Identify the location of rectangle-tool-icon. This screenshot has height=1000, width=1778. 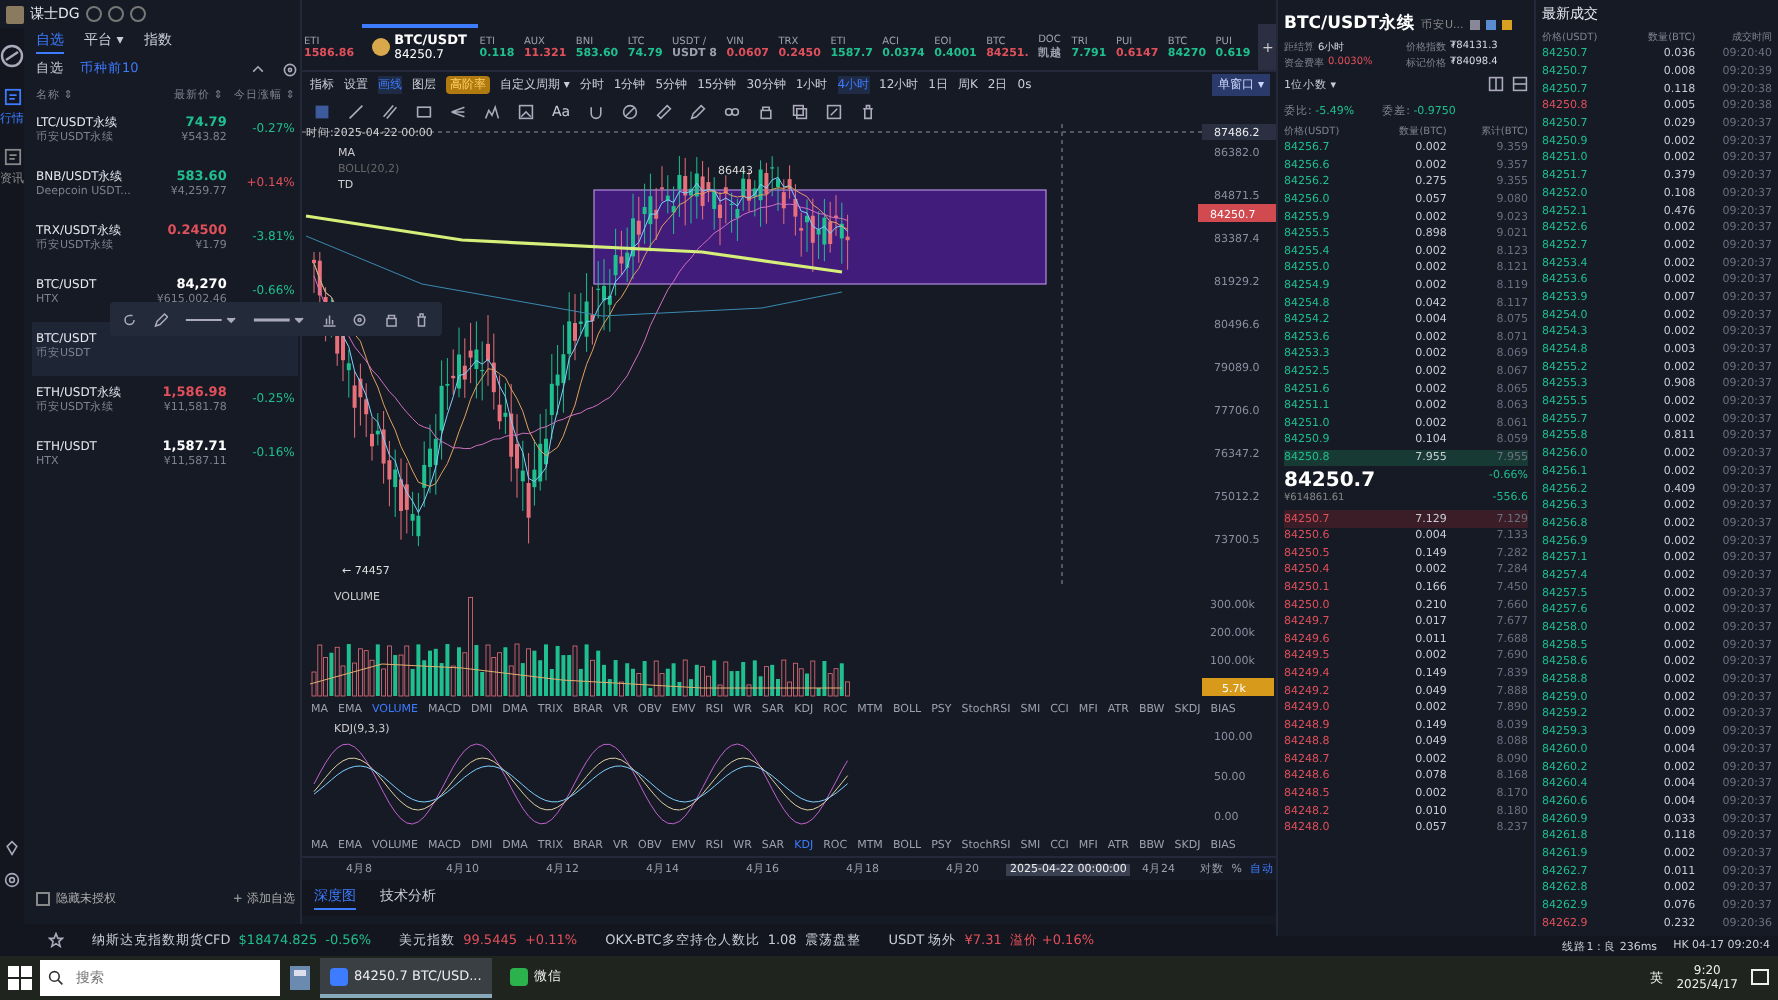
(424, 111).